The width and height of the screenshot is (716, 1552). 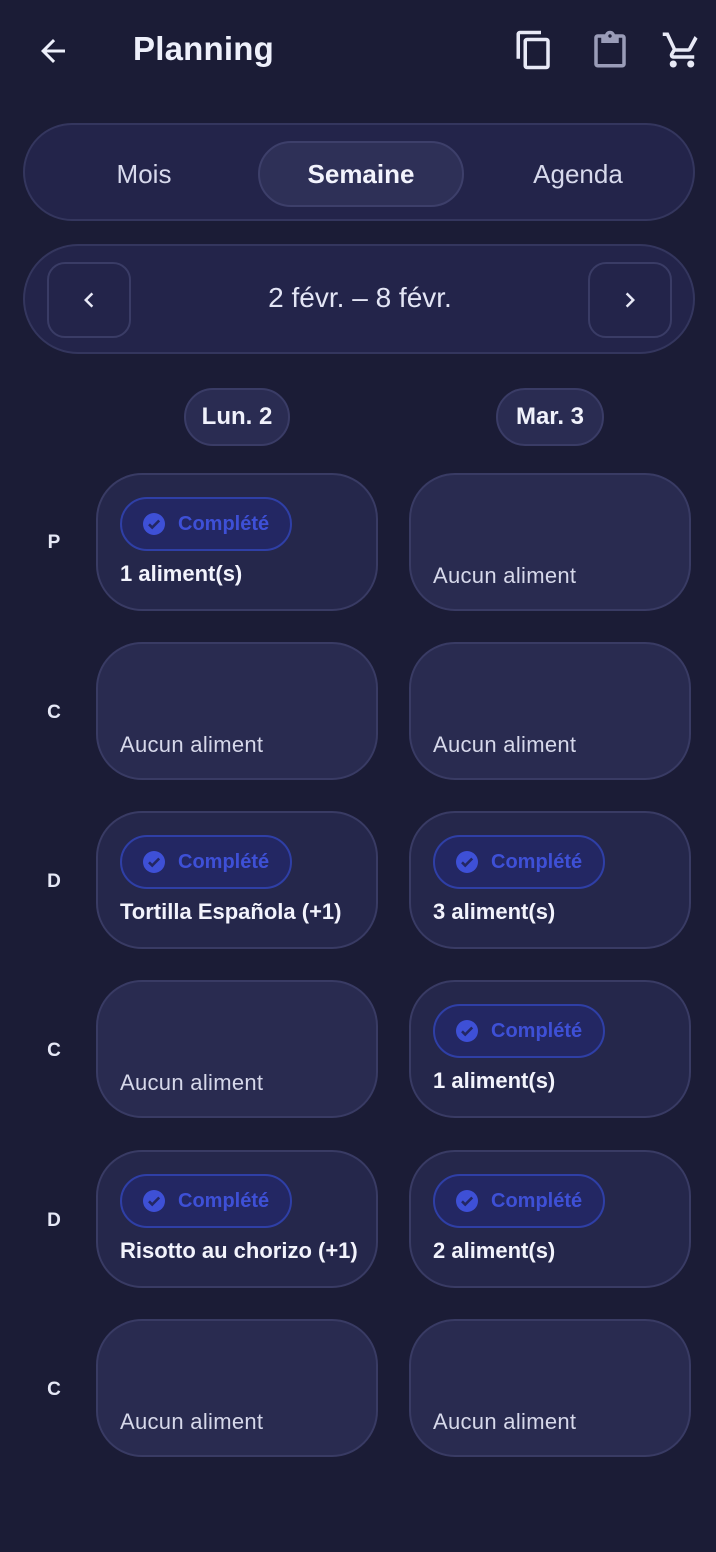 I want to click on tab-mois: Mois, so click(x=144, y=174).